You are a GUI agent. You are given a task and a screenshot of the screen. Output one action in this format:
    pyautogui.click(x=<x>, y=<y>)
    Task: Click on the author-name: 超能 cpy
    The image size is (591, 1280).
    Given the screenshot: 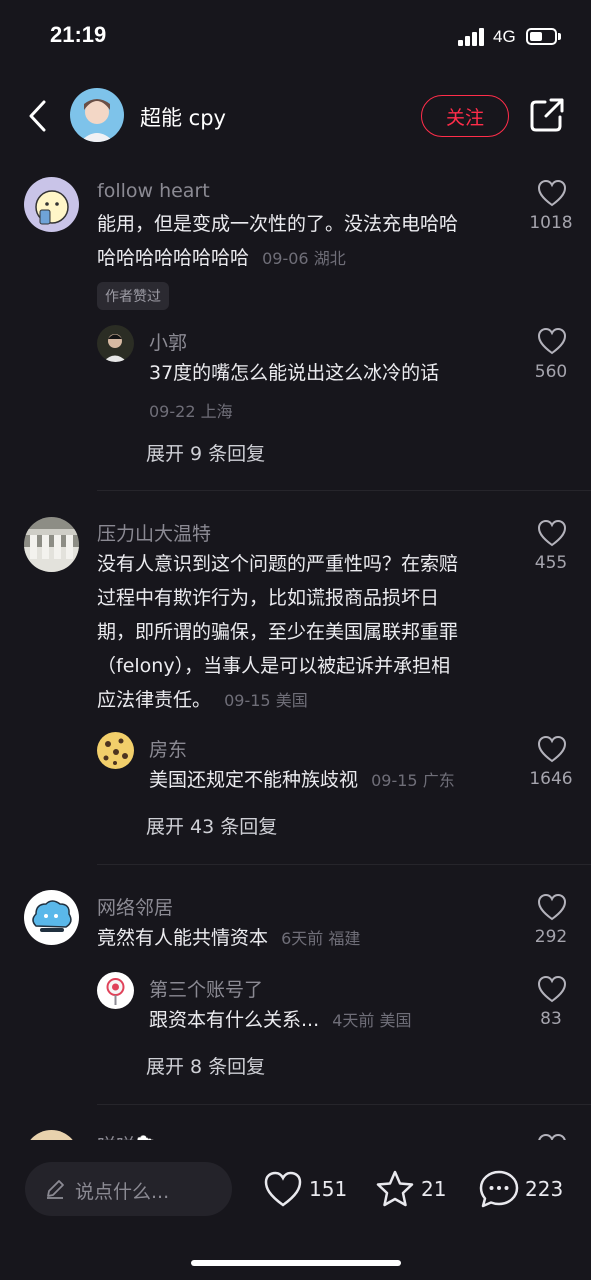 What is the action you would take?
    pyautogui.click(x=183, y=117)
    